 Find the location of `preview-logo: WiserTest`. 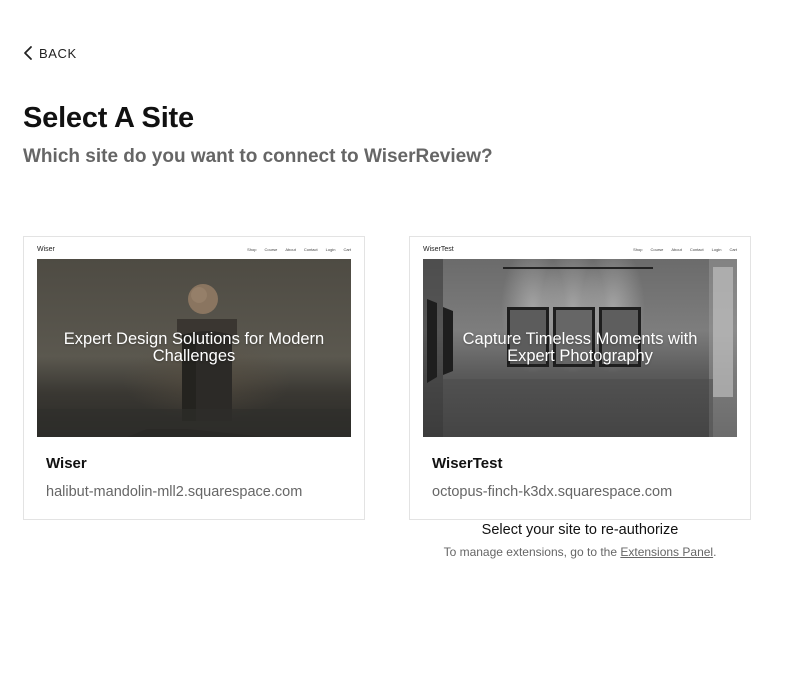

preview-logo: WiserTest is located at coordinates (438, 249).